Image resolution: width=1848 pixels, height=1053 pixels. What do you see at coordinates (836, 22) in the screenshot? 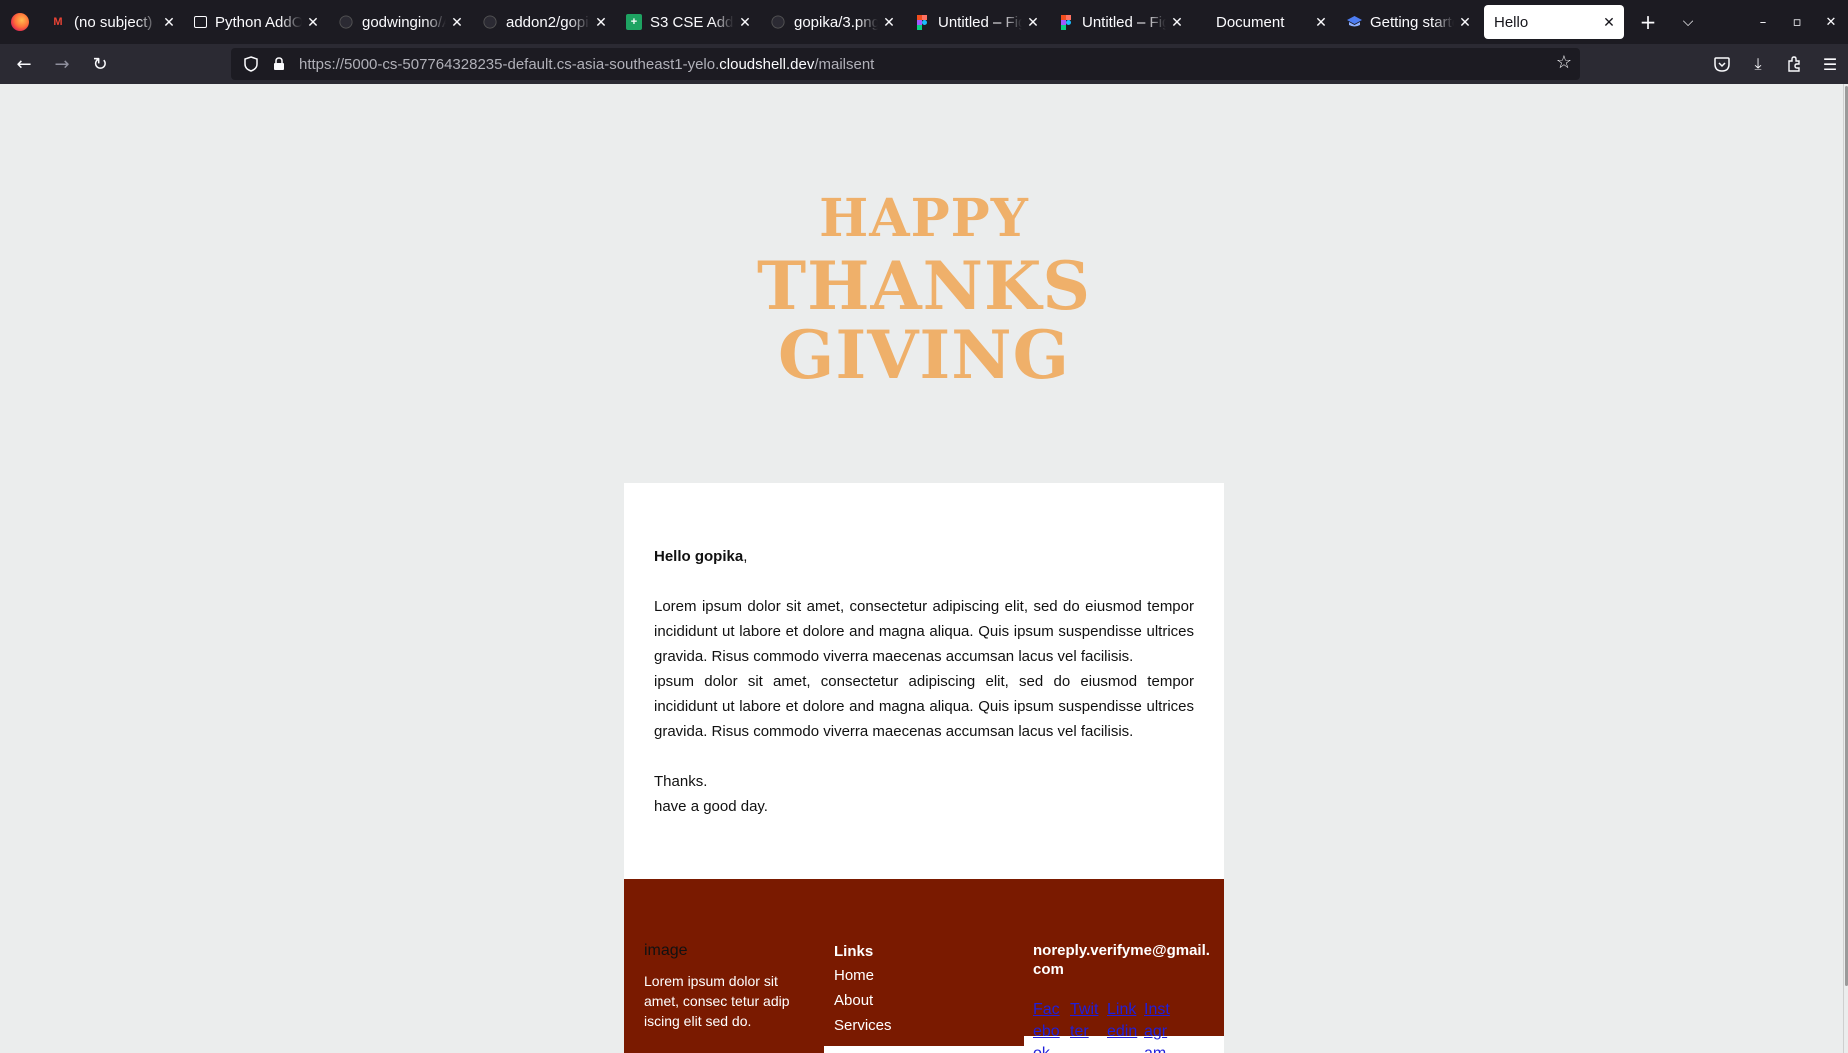
I see `tab-title: gopika/3.png` at bounding box center [836, 22].